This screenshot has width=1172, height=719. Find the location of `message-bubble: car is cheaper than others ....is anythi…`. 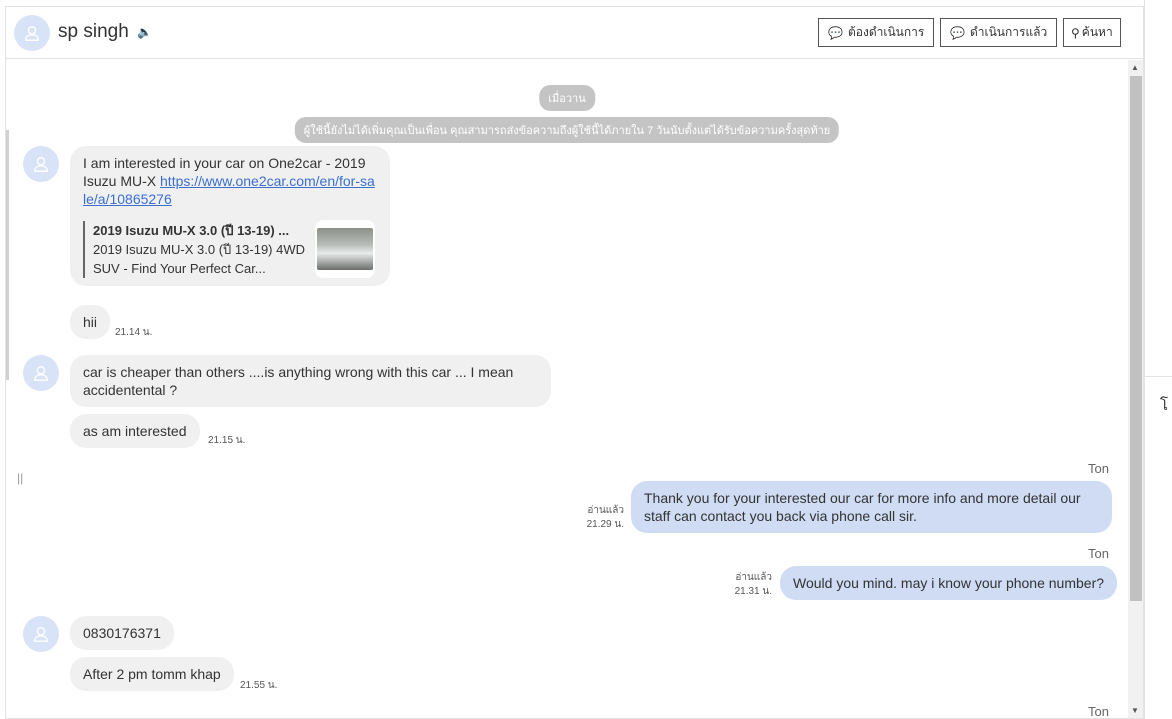

message-bubble: car is cheaper than others ....is anythi… is located at coordinates (310, 381).